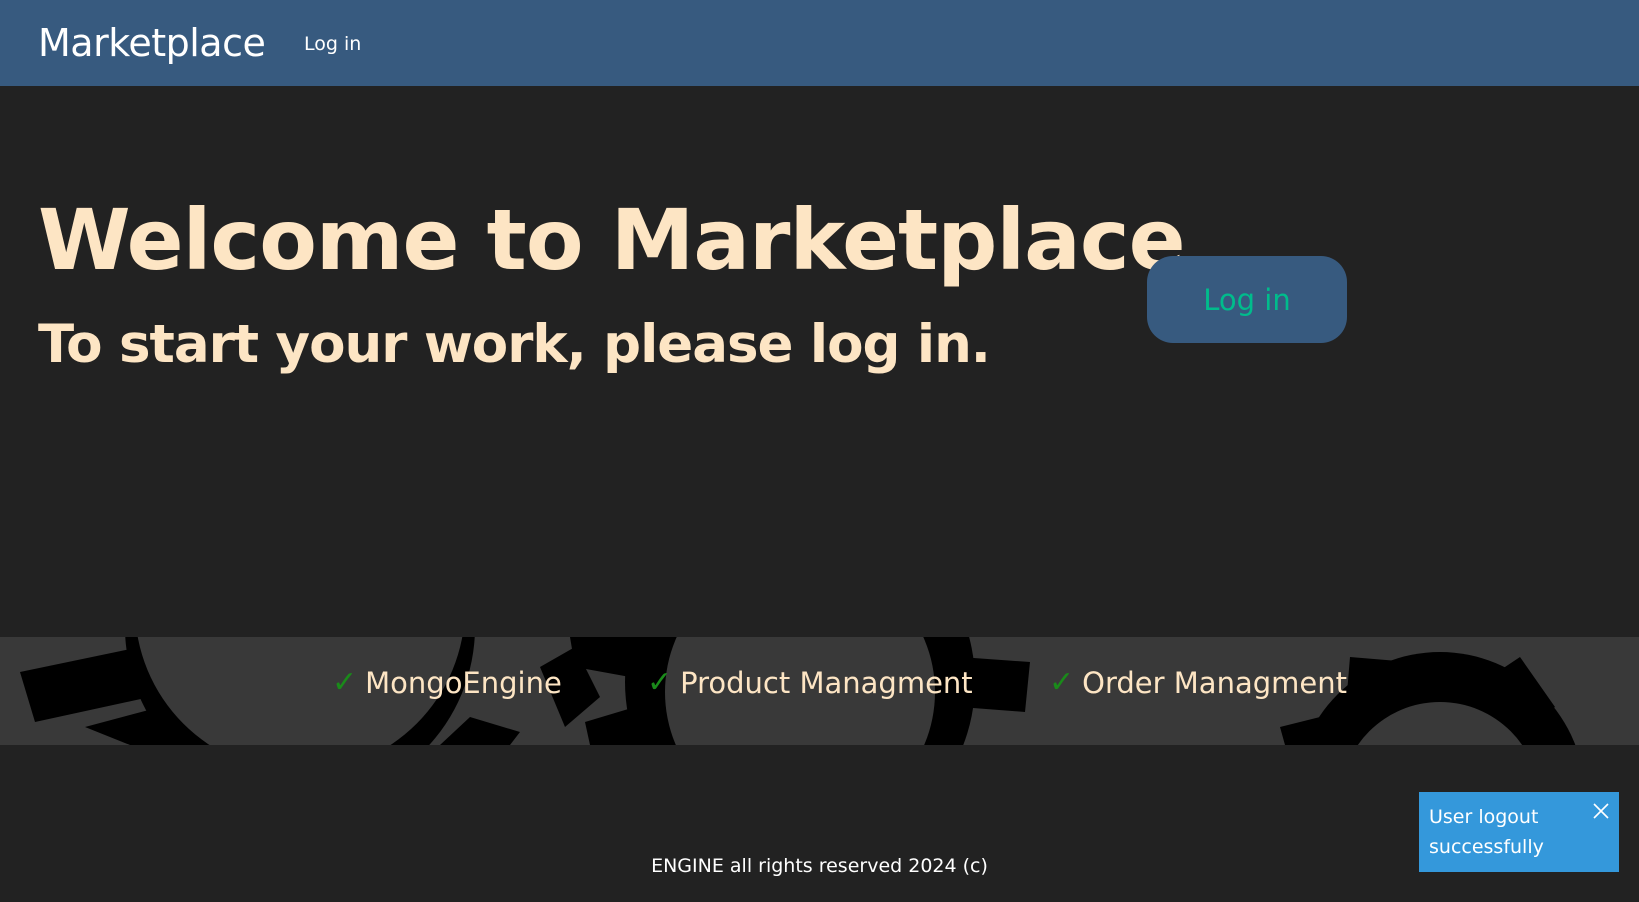  I want to click on hero-login-button: Log in, so click(1247, 299).